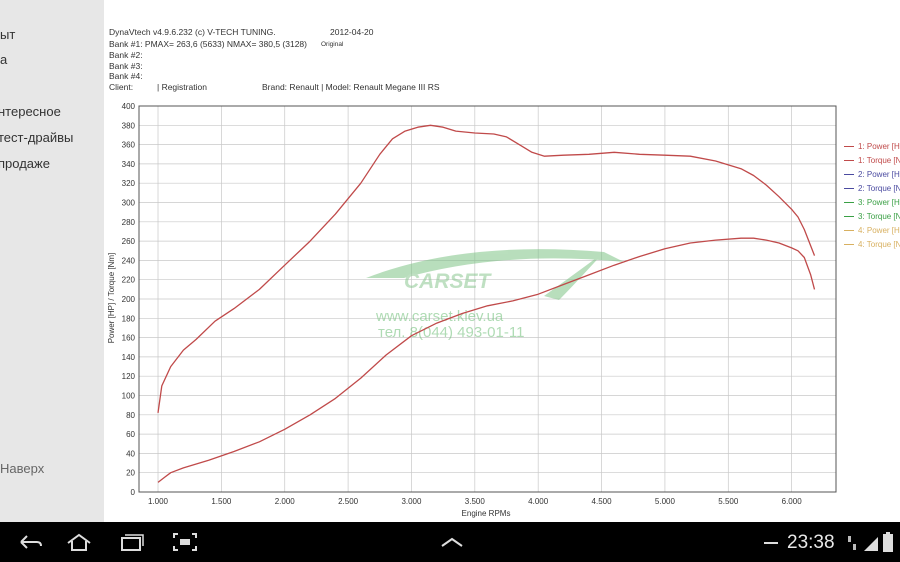 The width and height of the screenshot is (900, 562). I want to click on legend-item: 3: Power [H, so click(872, 202).